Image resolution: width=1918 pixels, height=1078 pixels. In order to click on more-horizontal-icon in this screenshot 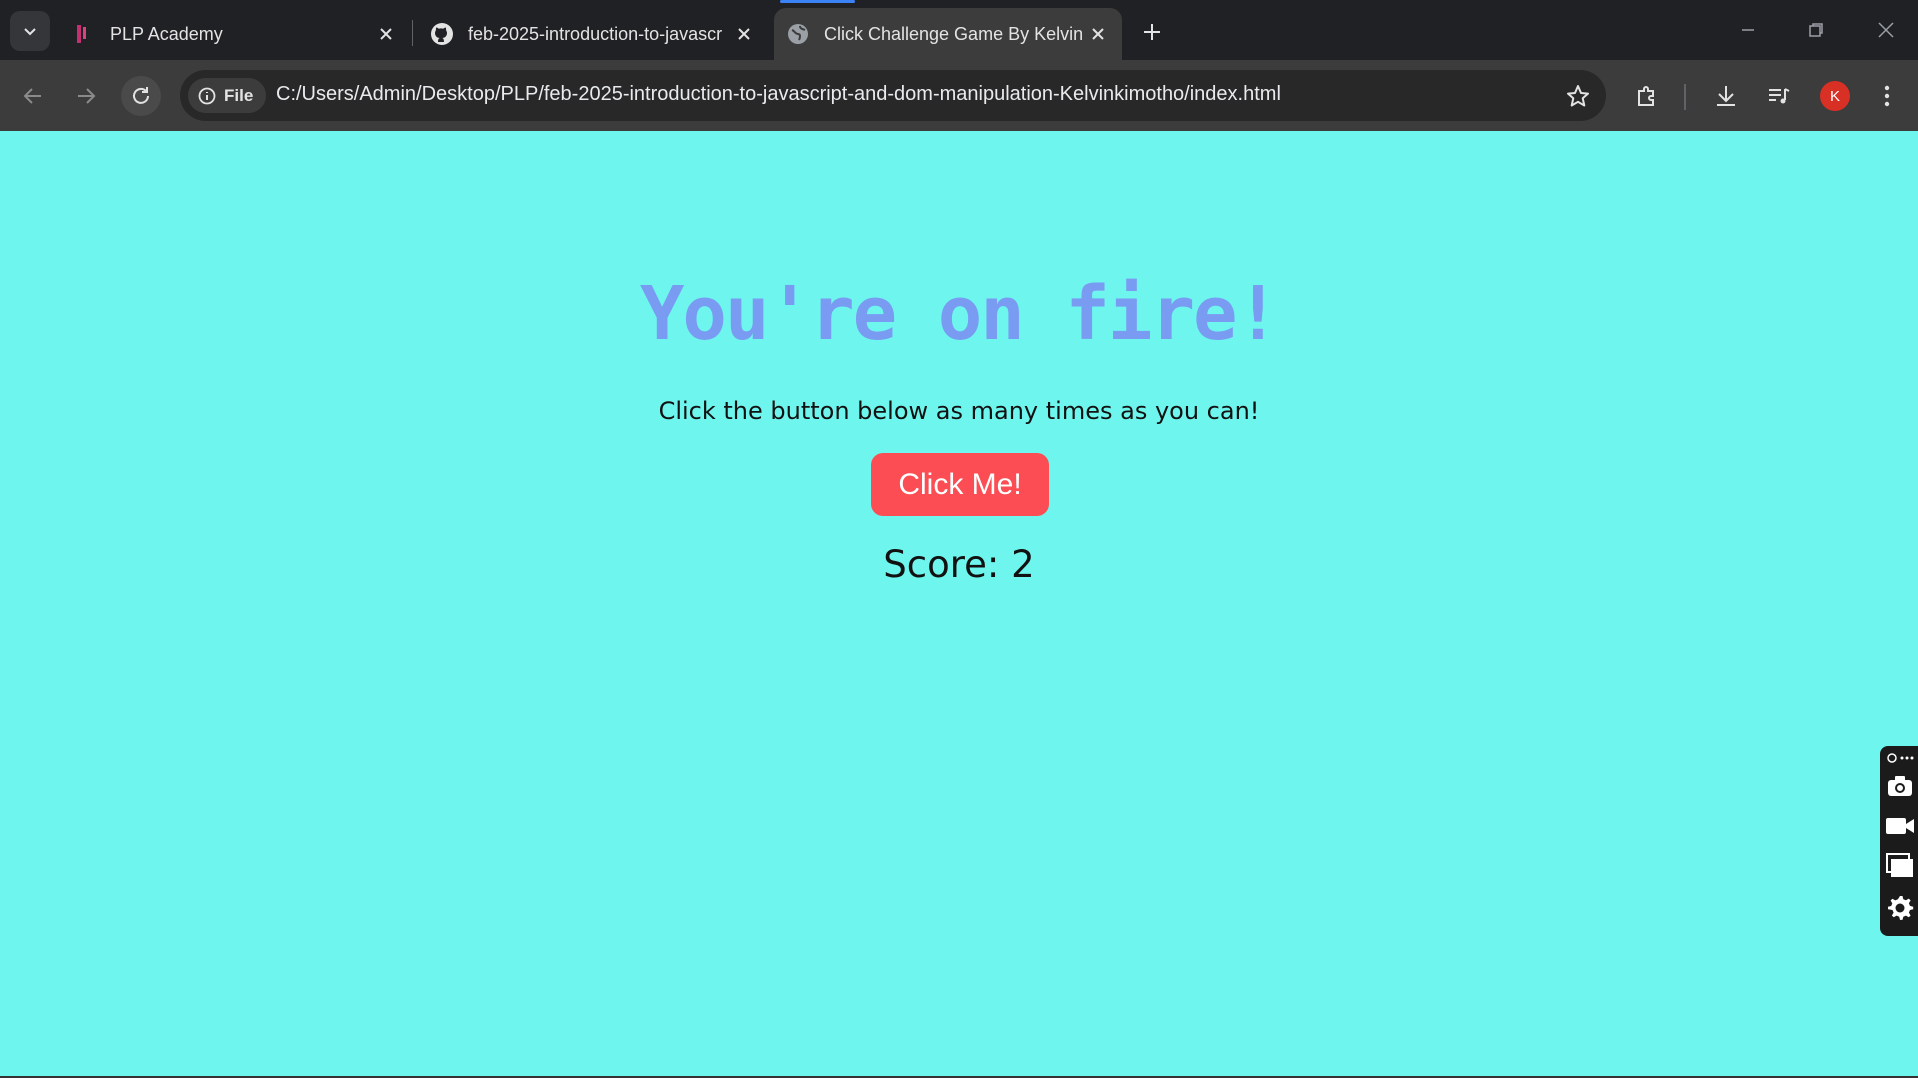, I will do `click(1900, 758)`.